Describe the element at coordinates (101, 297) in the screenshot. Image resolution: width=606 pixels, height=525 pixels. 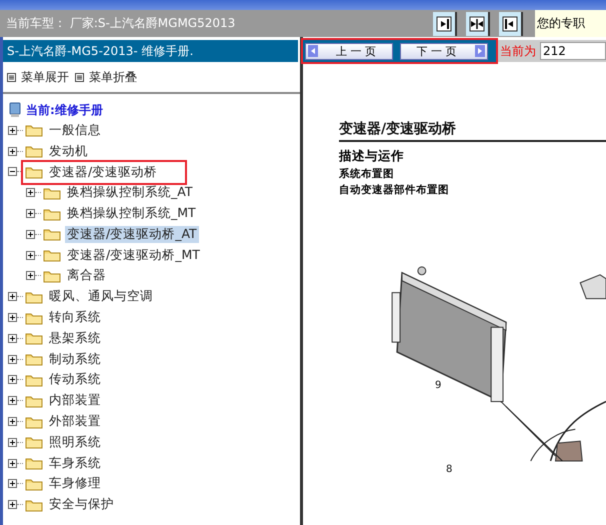
I see `tree-item: 暖风、通风与空调` at that location.